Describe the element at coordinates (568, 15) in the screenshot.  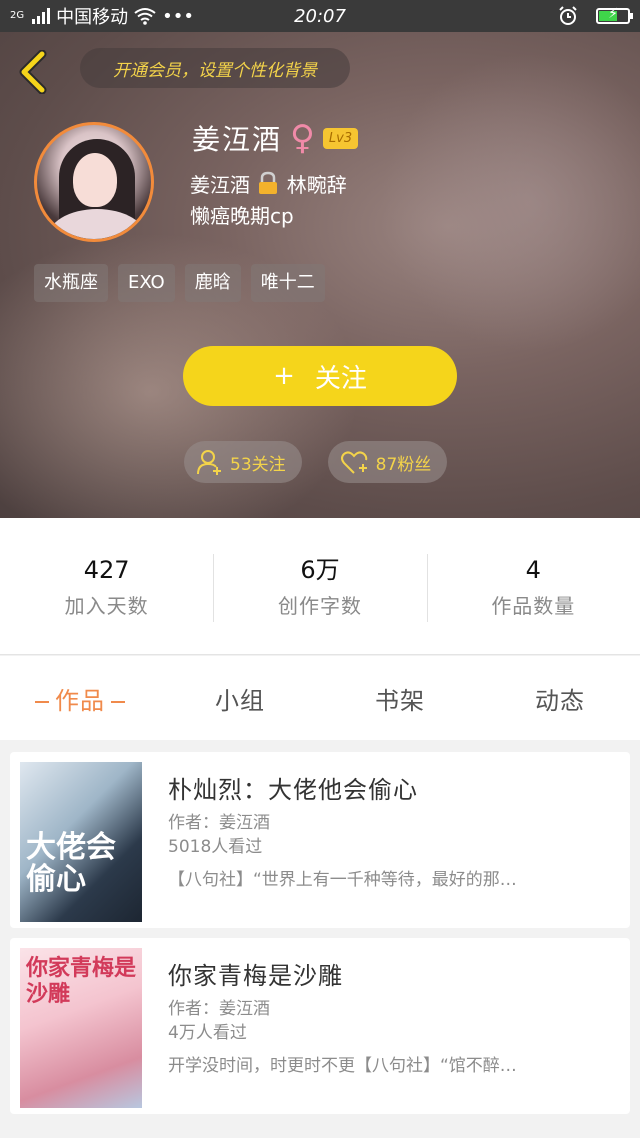
I see `alarm-icon` at that location.